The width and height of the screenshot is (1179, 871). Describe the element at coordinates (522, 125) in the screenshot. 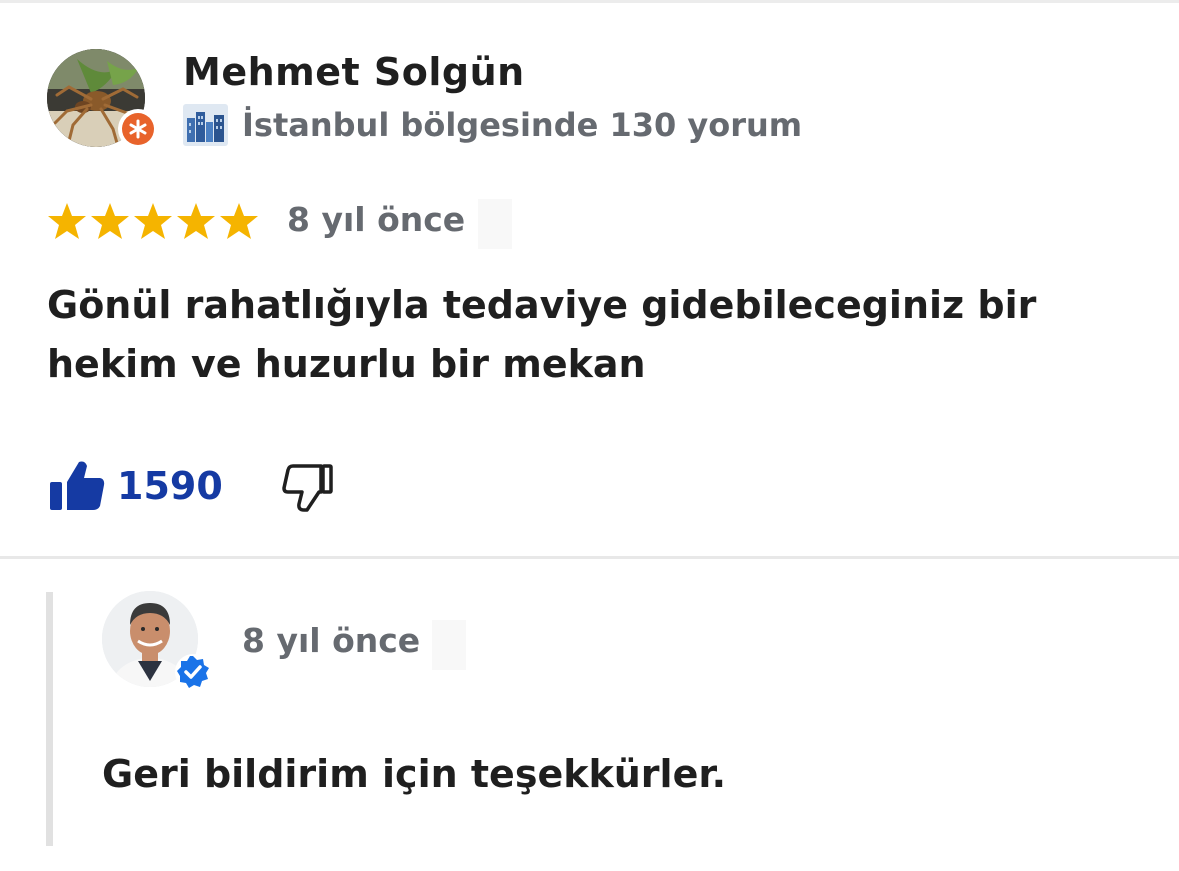

I see `author-review-count: İstanbul bölgesinde 130 yorum` at that location.